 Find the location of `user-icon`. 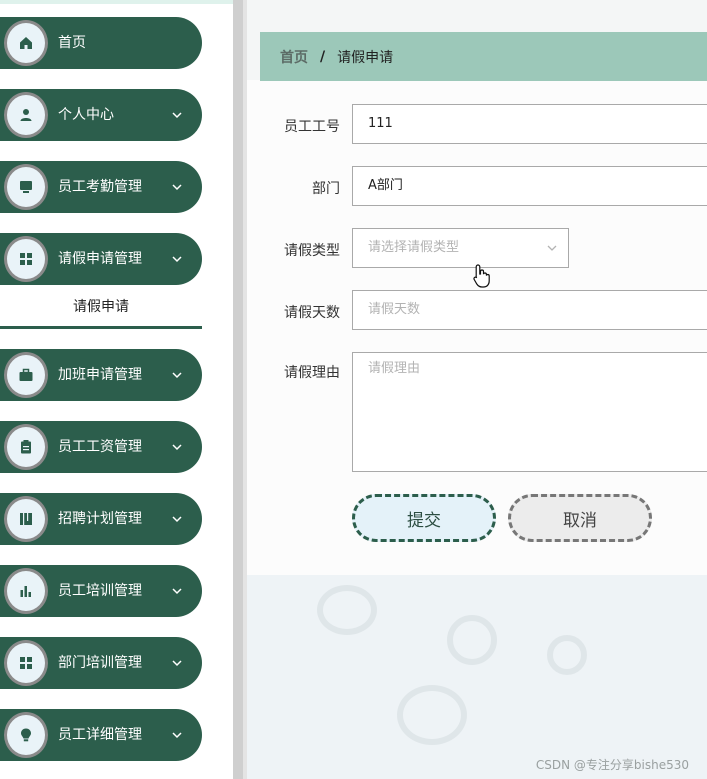

user-icon is located at coordinates (26, 115).